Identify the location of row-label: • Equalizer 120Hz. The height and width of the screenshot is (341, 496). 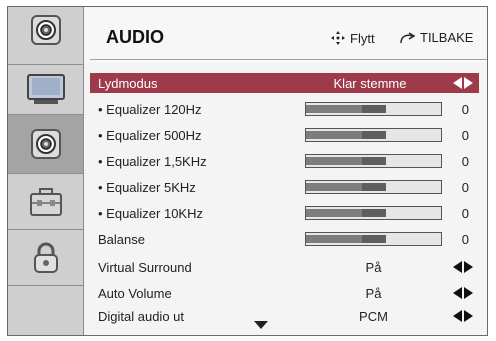
(150, 109).